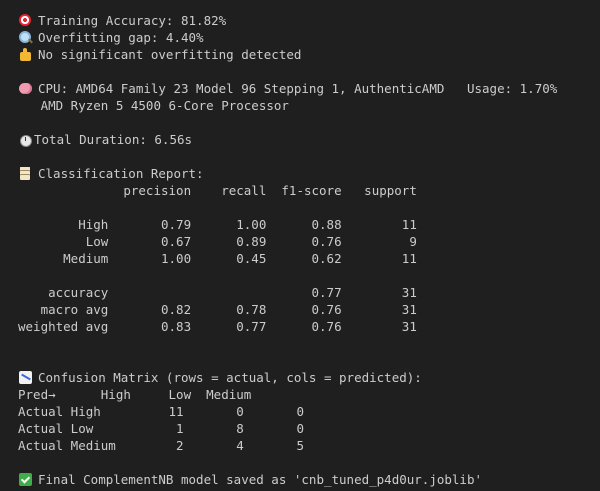 The width and height of the screenshot is (600, 491). Describe the element at coordinates (309, 275) in the screenshot. I see `report-row` at that location.